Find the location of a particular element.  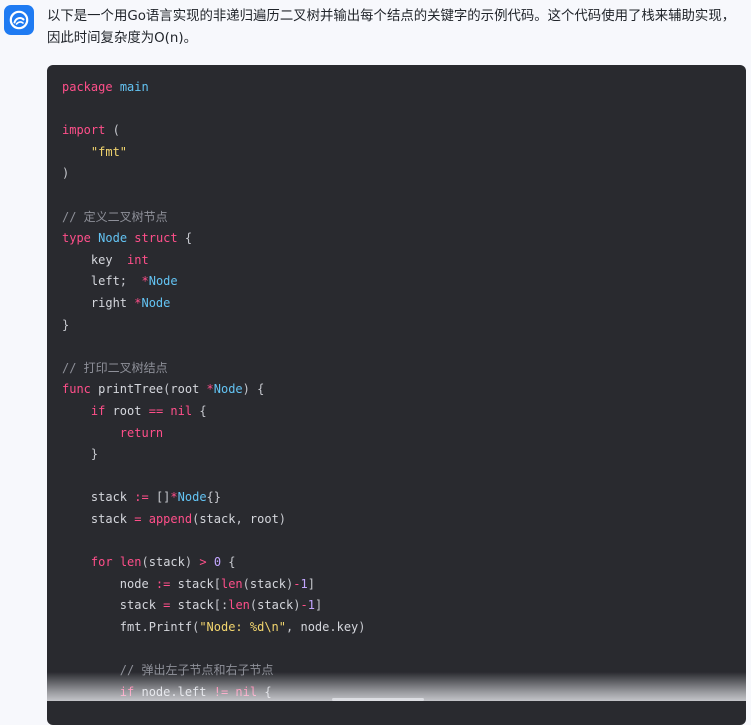

bot-avatar is located at coordinates (19, 20).